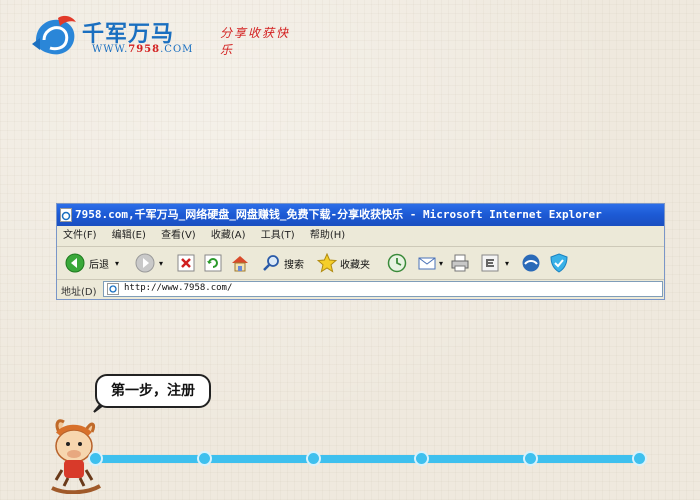 The image size is (700, 500). I want to click on home-button, so click(240, 263).